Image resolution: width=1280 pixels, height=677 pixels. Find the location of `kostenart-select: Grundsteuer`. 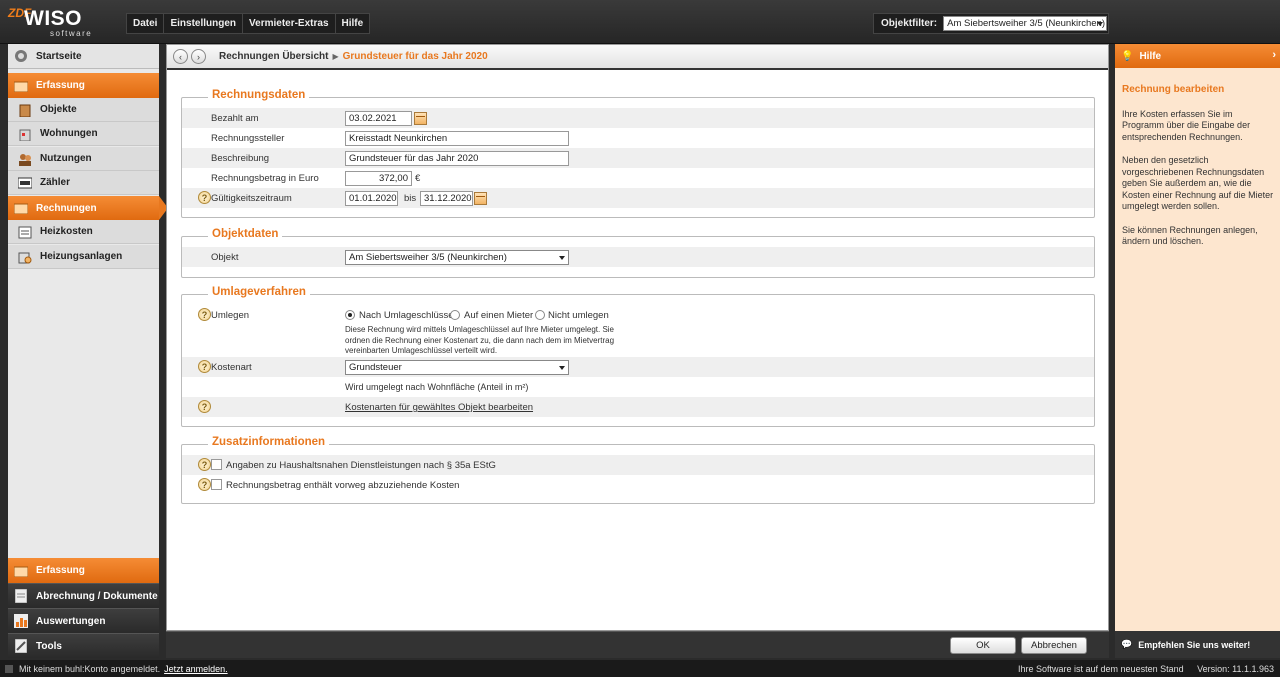

kostenart-select: Grundsteuer is located at coordinates (457, 367).